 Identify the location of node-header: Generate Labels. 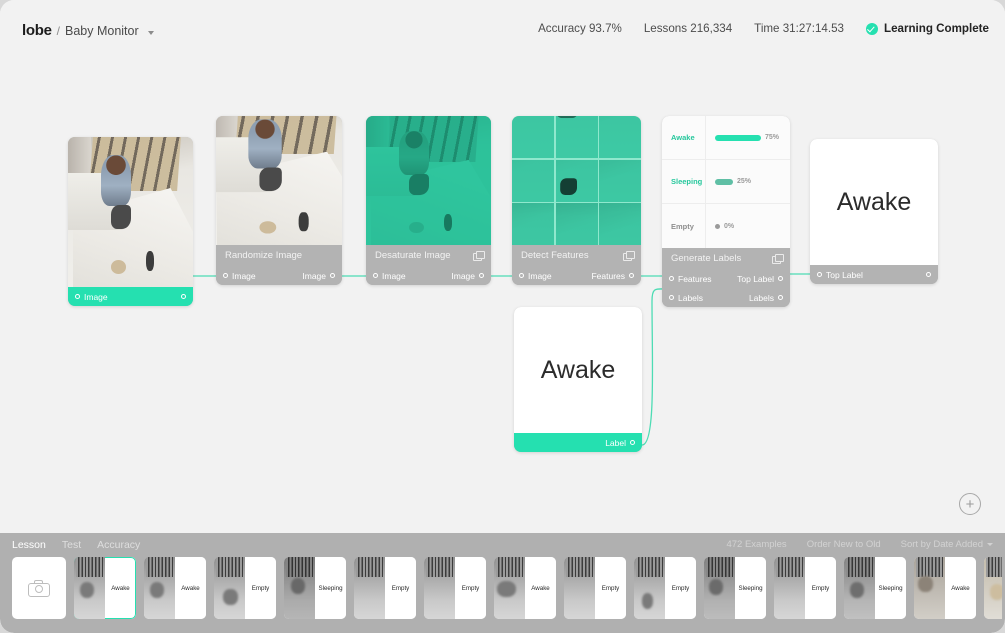
(726, 258).